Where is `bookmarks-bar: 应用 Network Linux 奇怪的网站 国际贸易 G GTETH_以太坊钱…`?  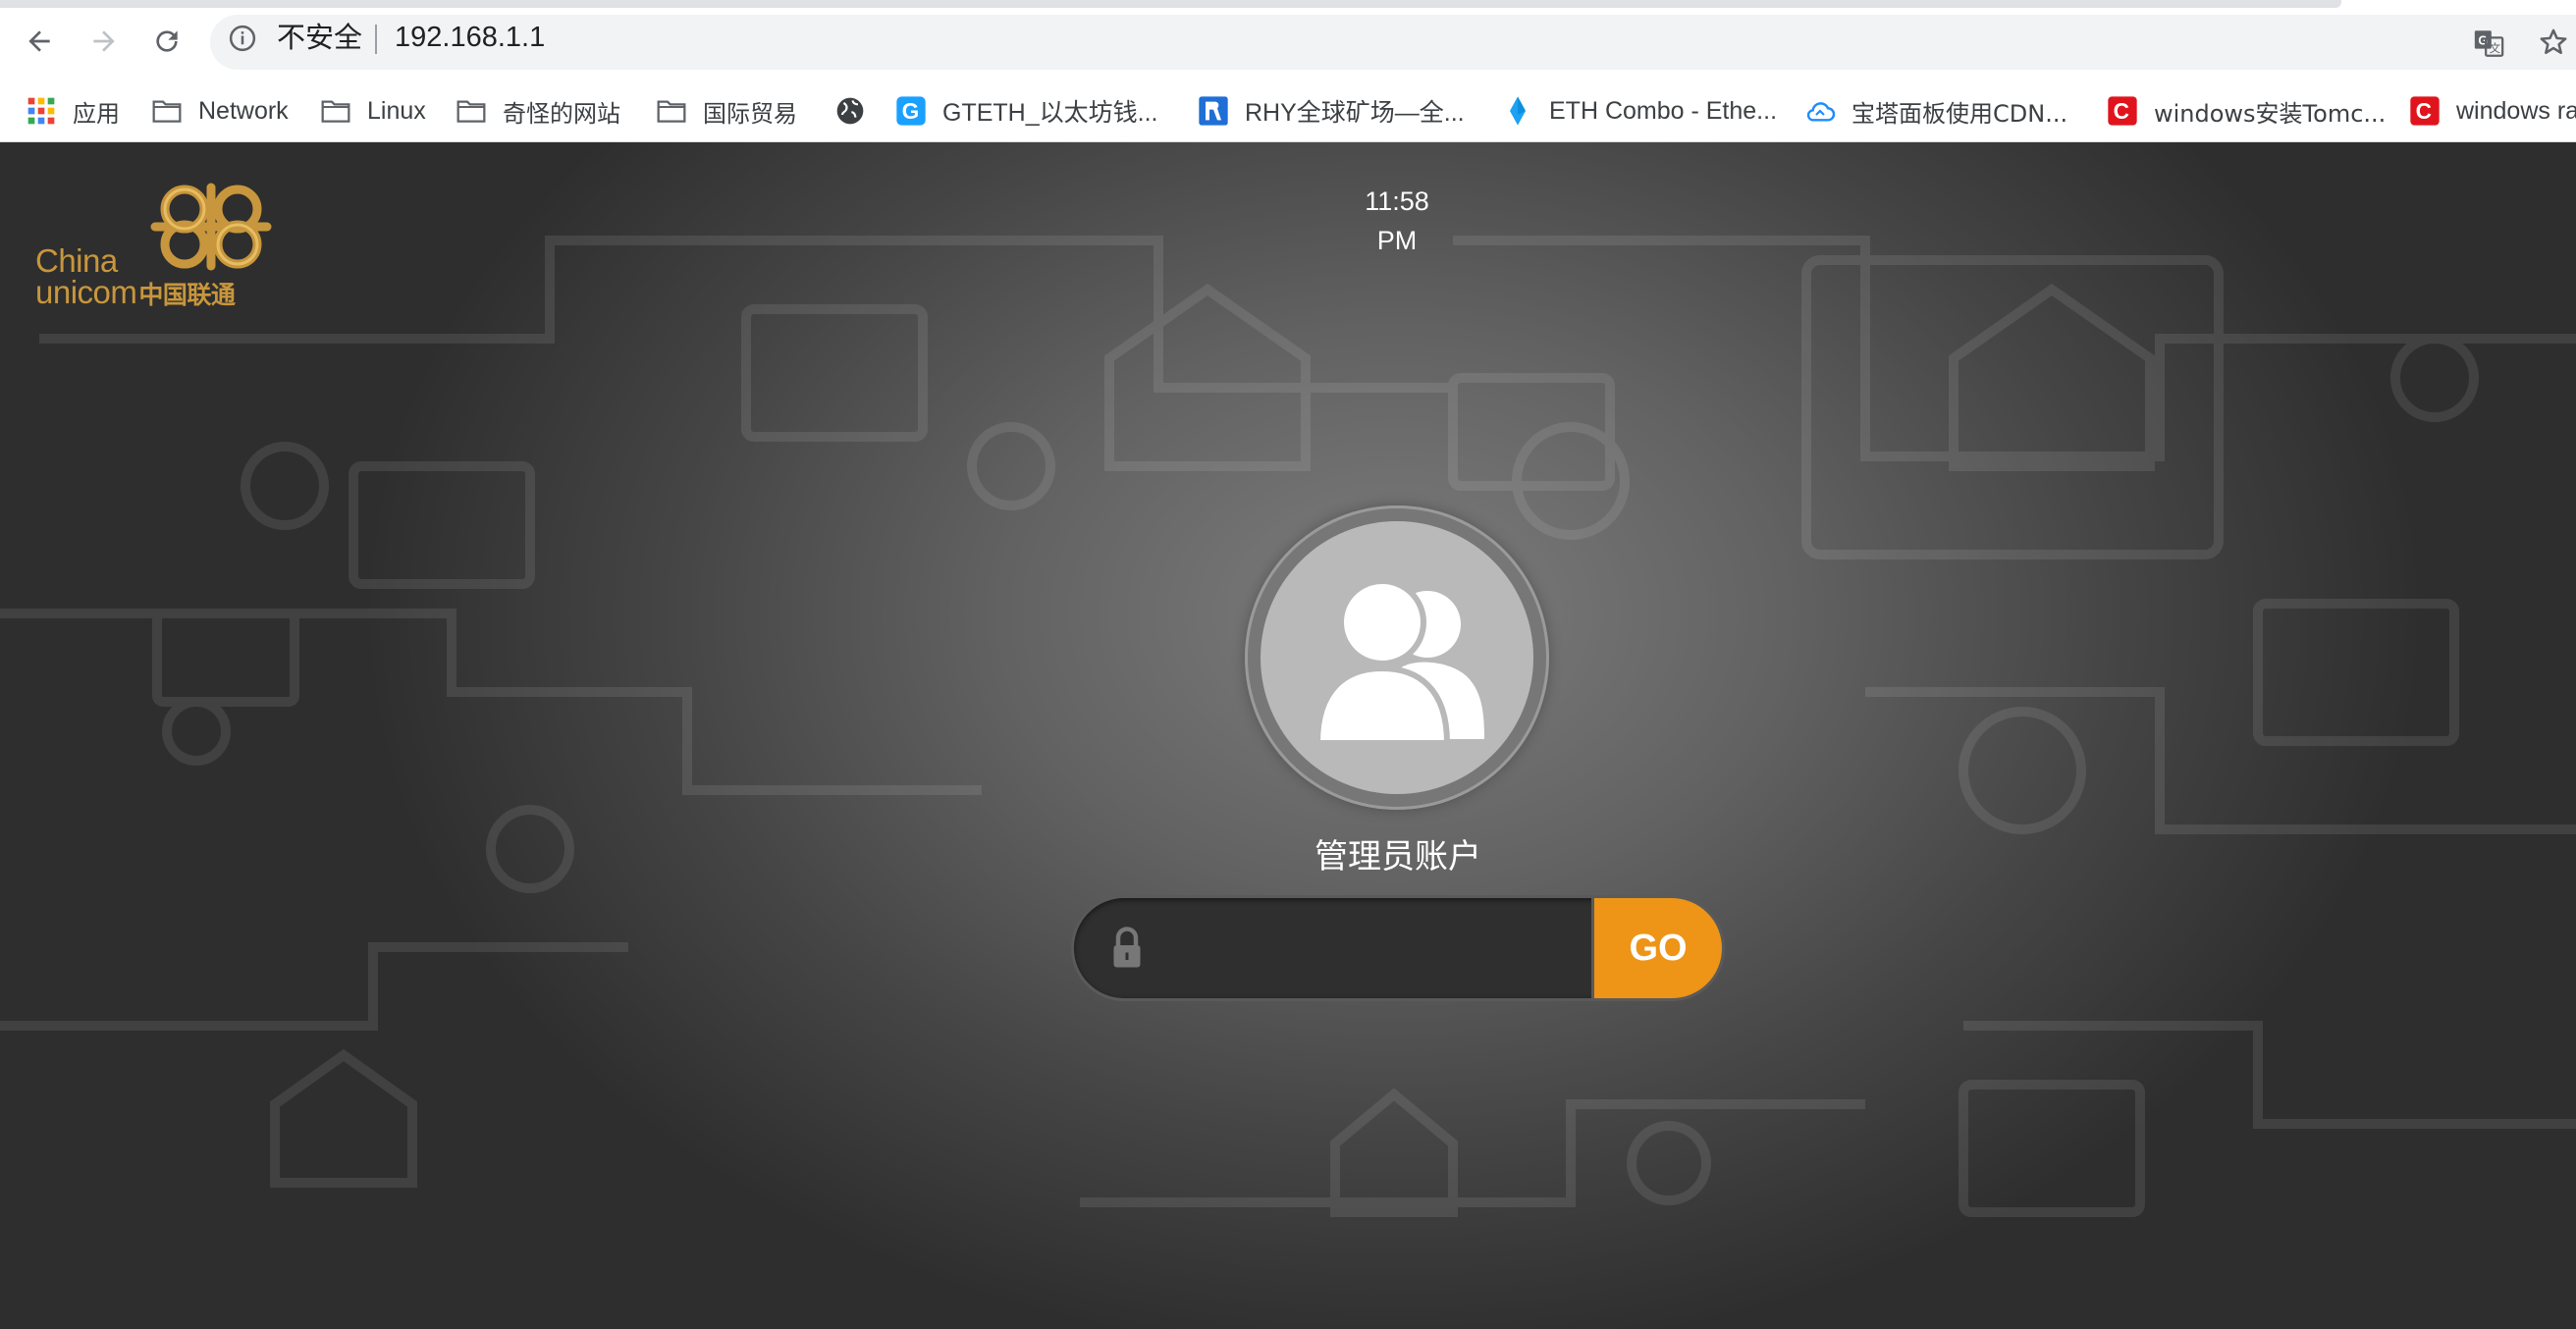 bookmarks-bar: 应用 Network Linux 奇怪的网站 国际贸易 G GTETH_以太坊钱… is located at coordinates (1288, 111).